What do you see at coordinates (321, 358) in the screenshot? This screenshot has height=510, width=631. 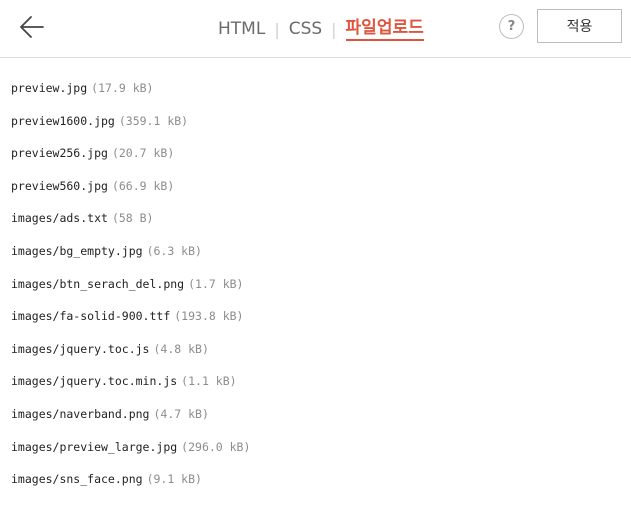 I see `file-item: images/jquery.toc.js (4.8 kB)` at bounding box center [321, 358].